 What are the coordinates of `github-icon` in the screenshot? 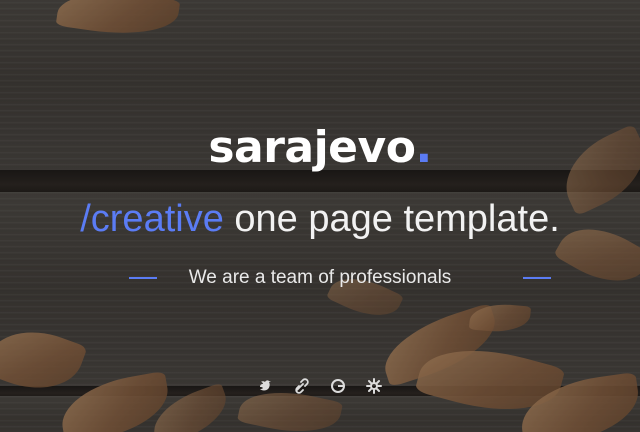 It's located at (338, 385).